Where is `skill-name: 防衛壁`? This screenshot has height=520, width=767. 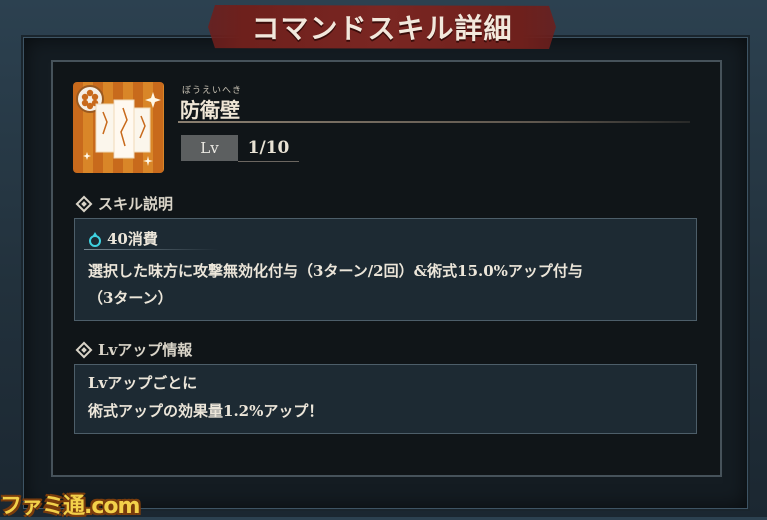
skill-name: 防衛壁 is located at coordinates (210, 110).